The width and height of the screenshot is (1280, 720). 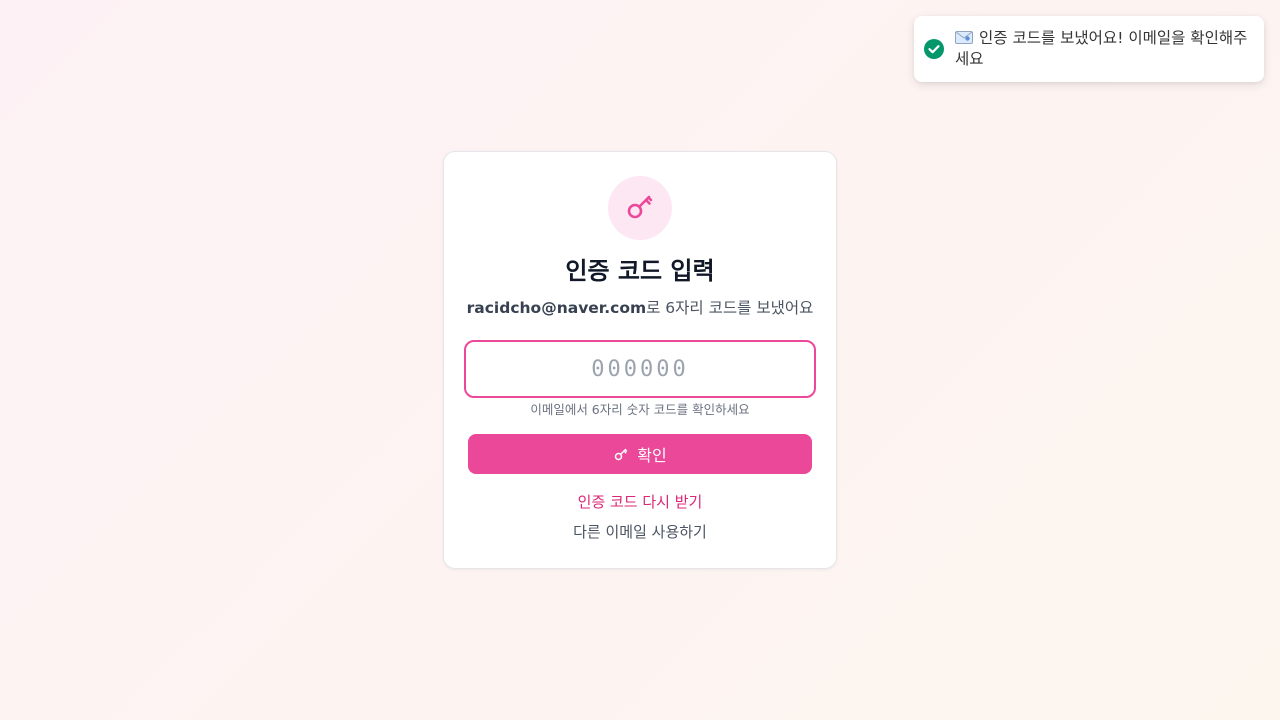 I want to click on resend-code-link: 인증 코드 다시 받기, so click(x=640, y=502).